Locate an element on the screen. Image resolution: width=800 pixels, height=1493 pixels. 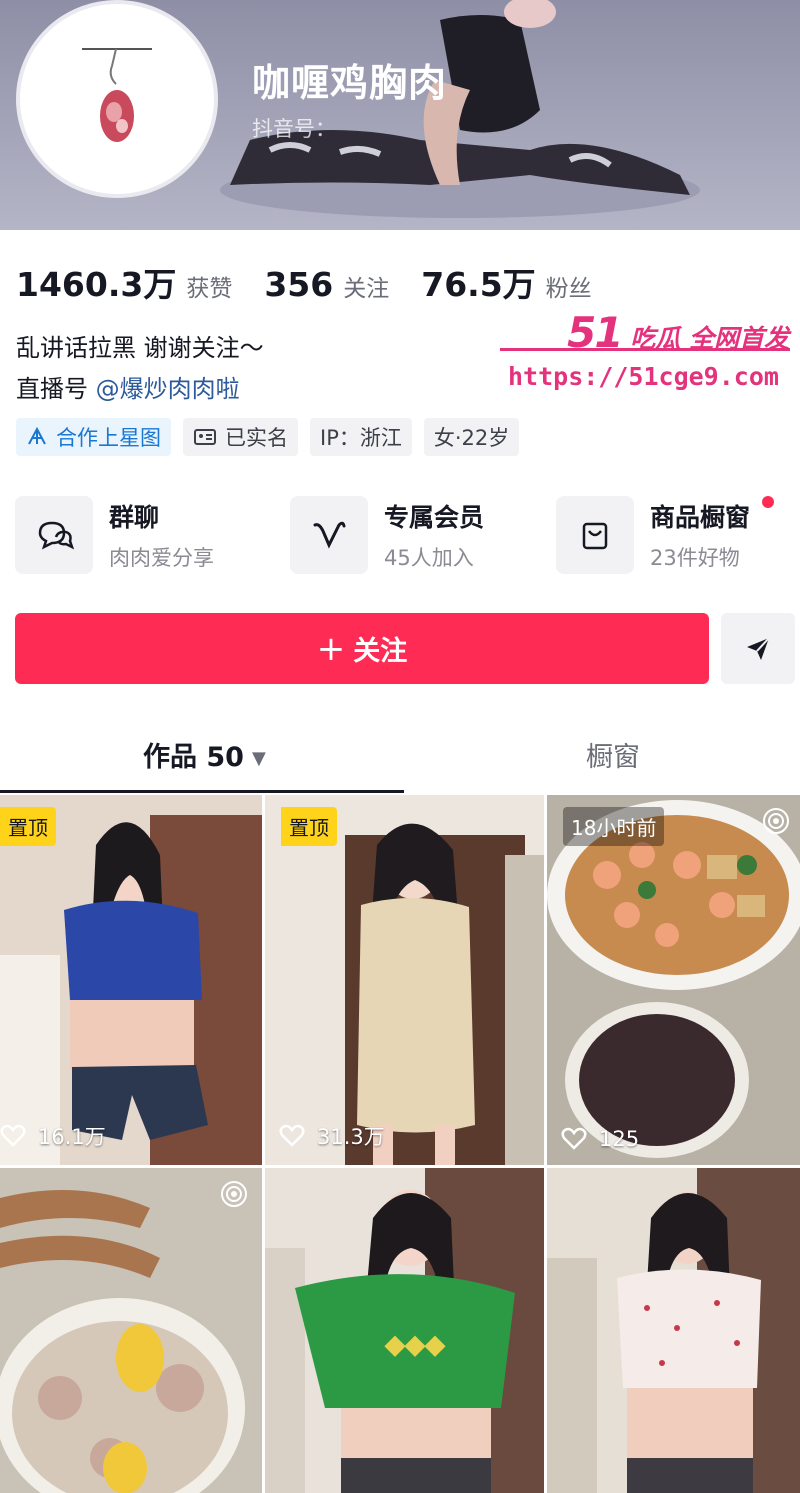
stat-label: 粉丝 is located at coordinates (568, 289).